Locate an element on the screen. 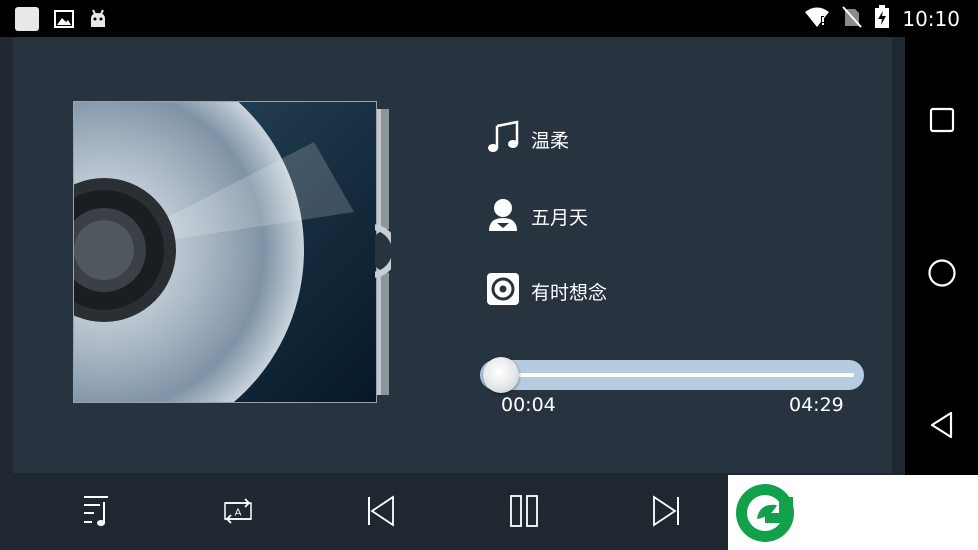 The image size is (978, 550). status-bar: 10:10 is located at coordinates (489, 18).